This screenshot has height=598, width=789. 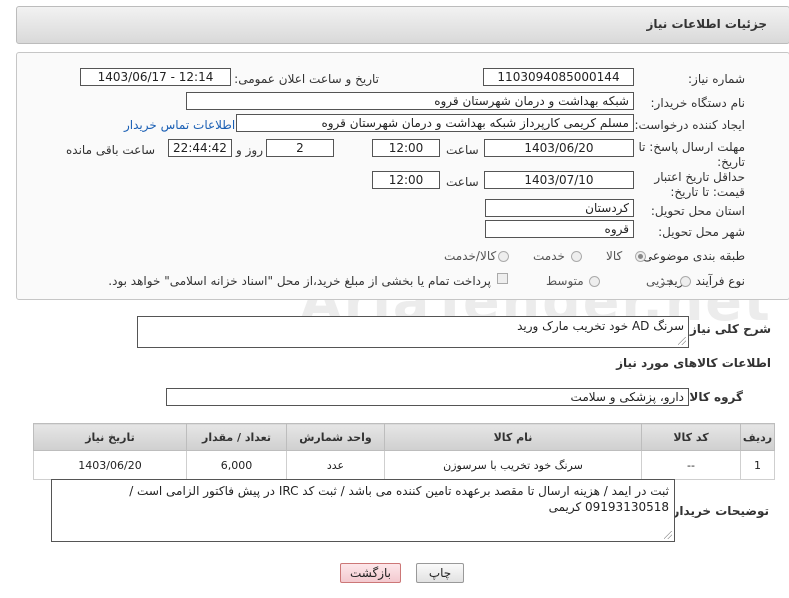 I want to click on print-button: چاپ, so click(x=440, y=573).